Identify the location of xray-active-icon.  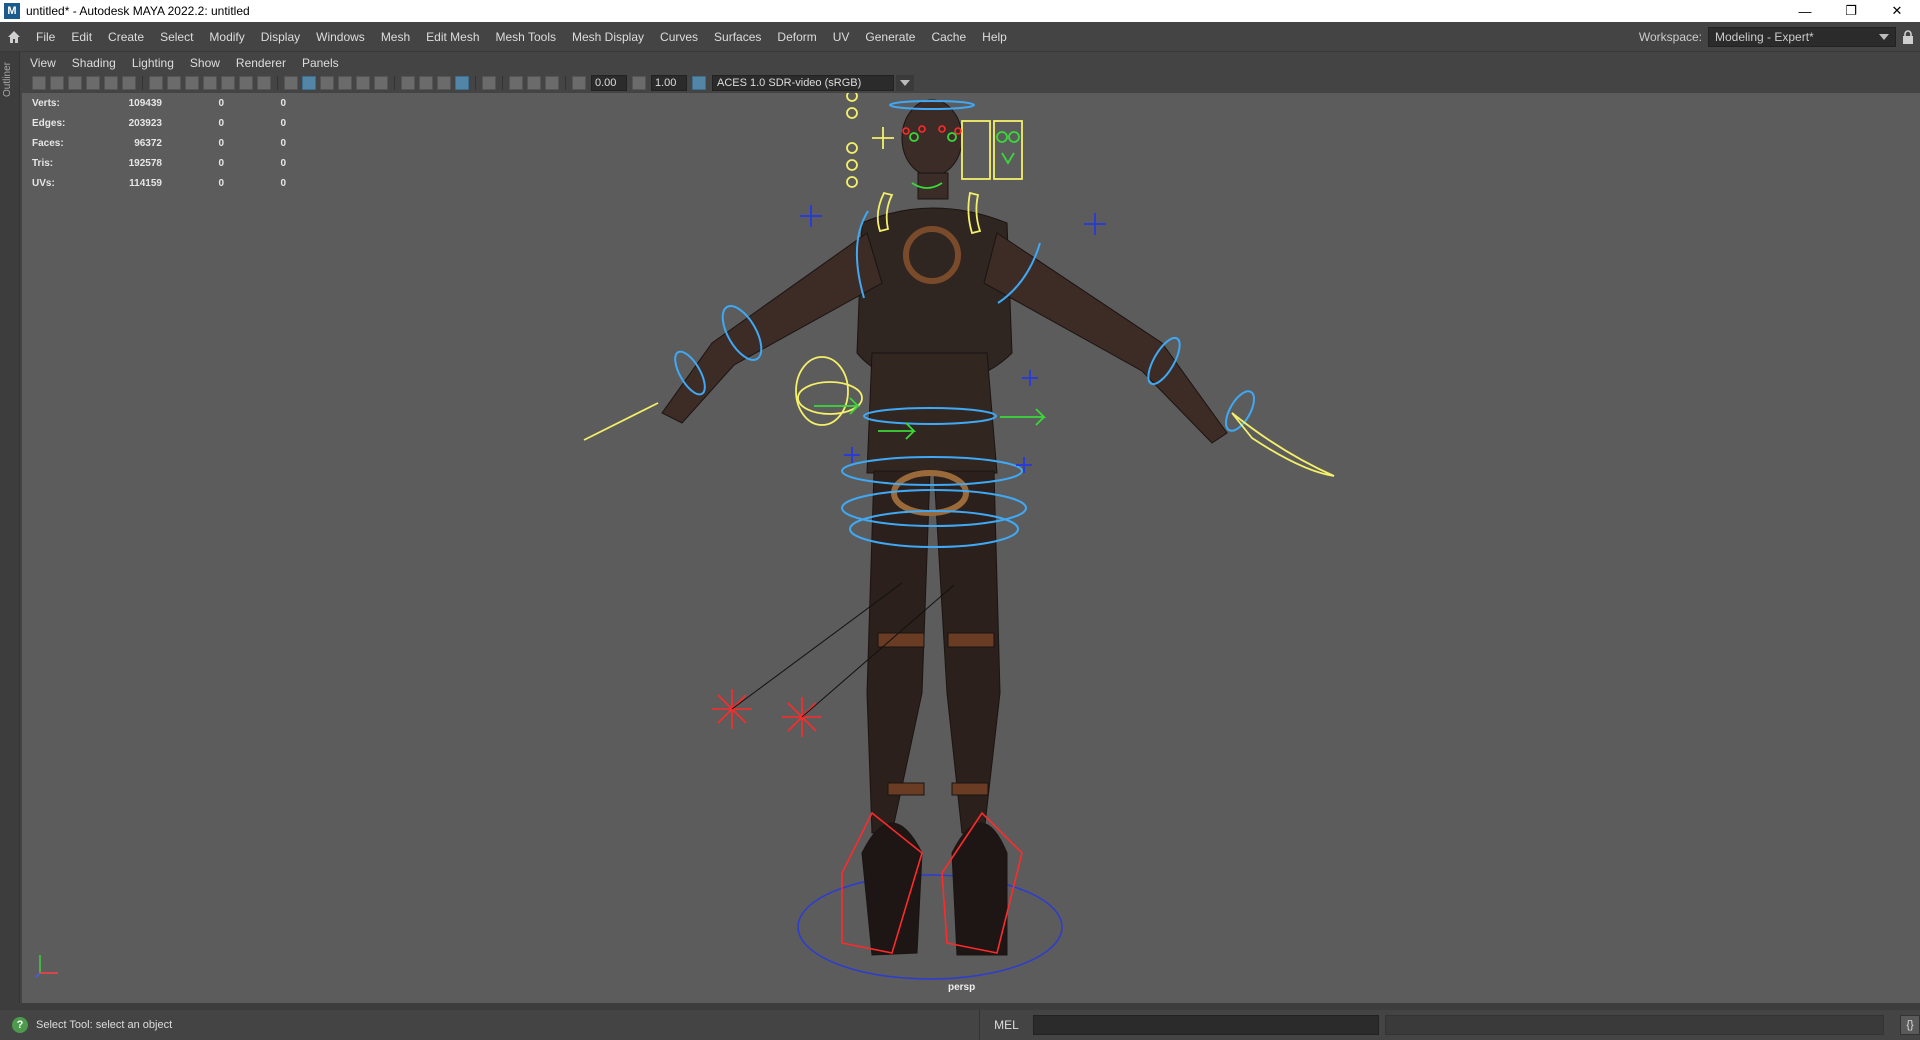
(534, 83).